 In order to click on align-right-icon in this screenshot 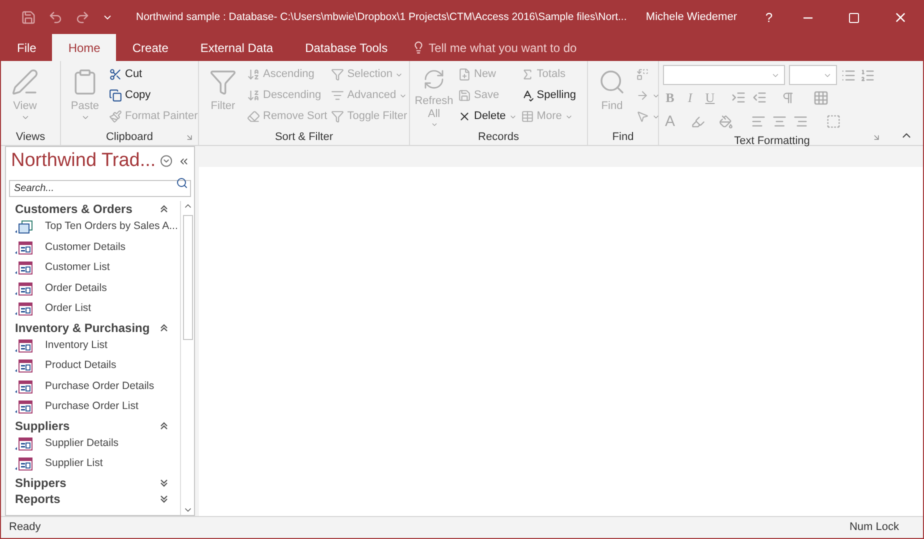, I will do `click(800, 122)`.